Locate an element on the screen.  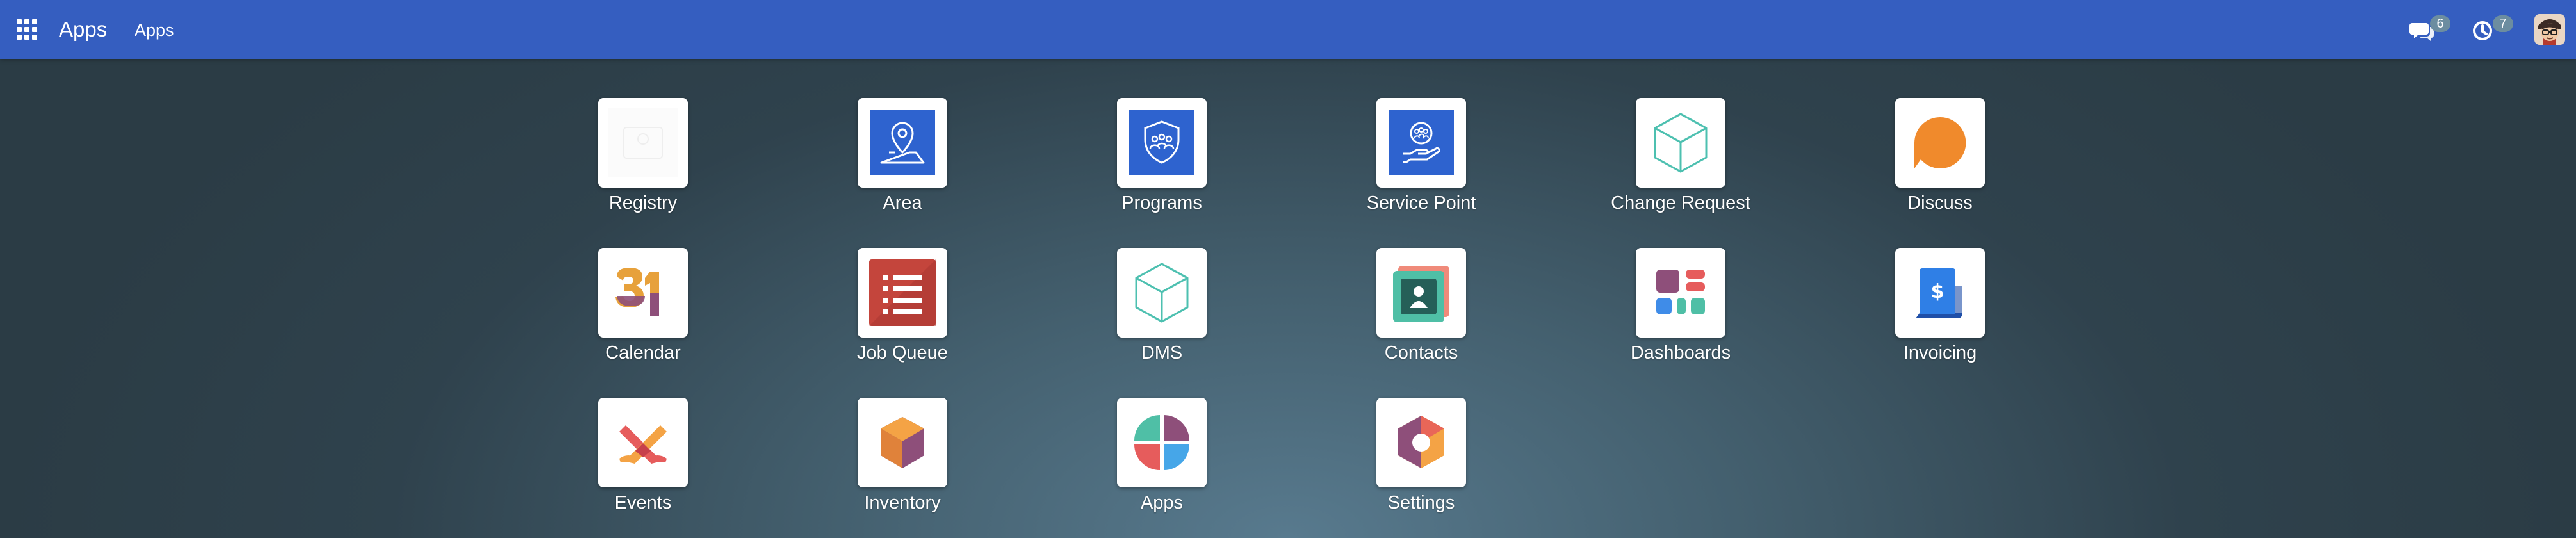
messaging-menu: 6 is located at coordinates (2430, 29).